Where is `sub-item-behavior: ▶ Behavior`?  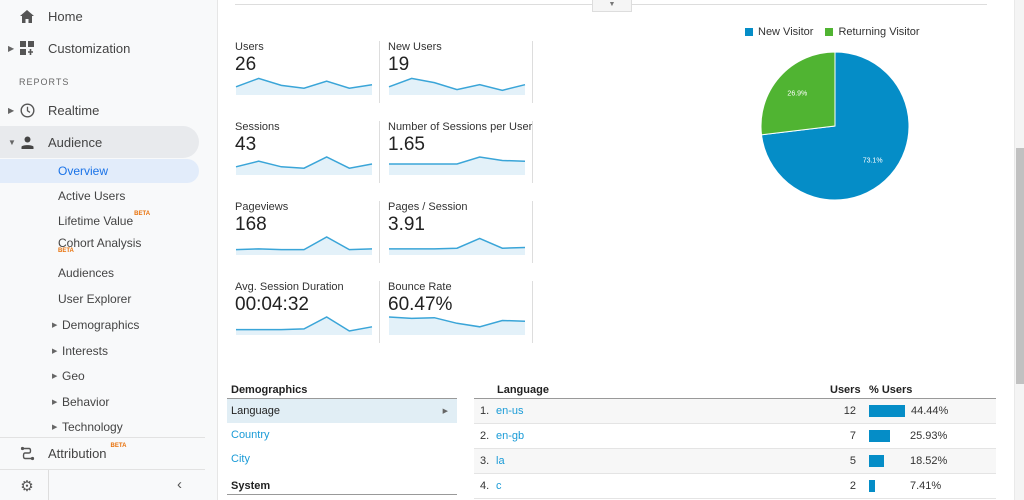 sub-item-behavior: ▶ Behavior is located at coordinates (99, 402).